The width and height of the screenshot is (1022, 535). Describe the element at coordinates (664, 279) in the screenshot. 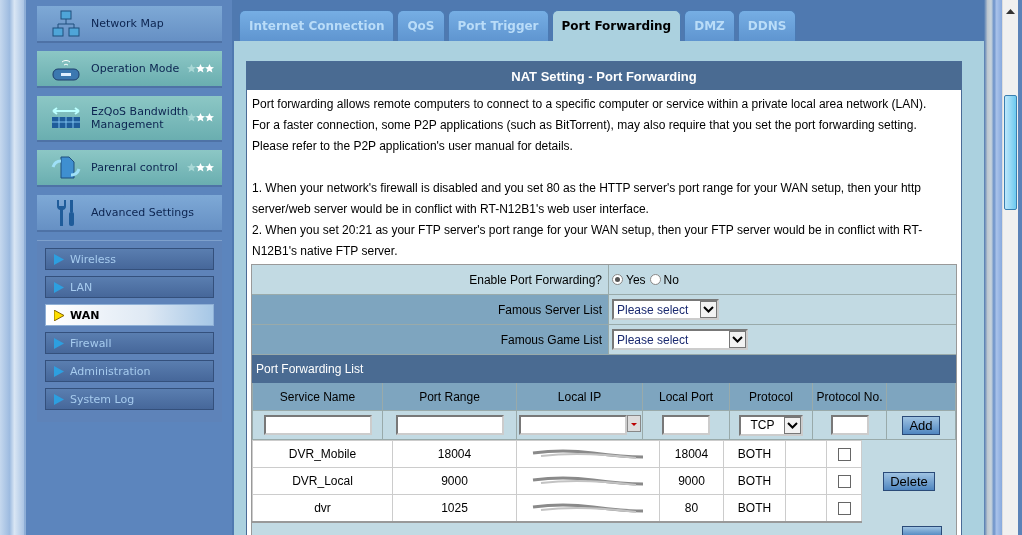

I see `radio-button: No` at that location.